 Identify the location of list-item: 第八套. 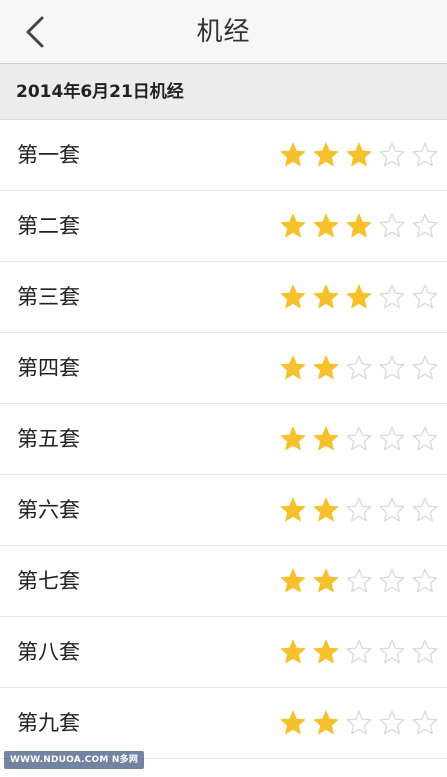
(223, 652).